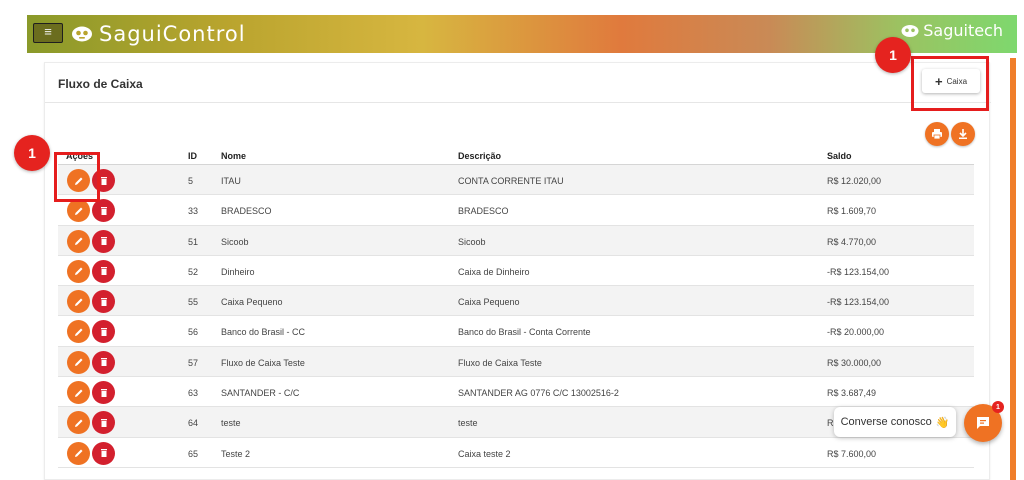 This screenshot has width=1024, height=480. I want to click on cell-id: 52, so click(193, 271).